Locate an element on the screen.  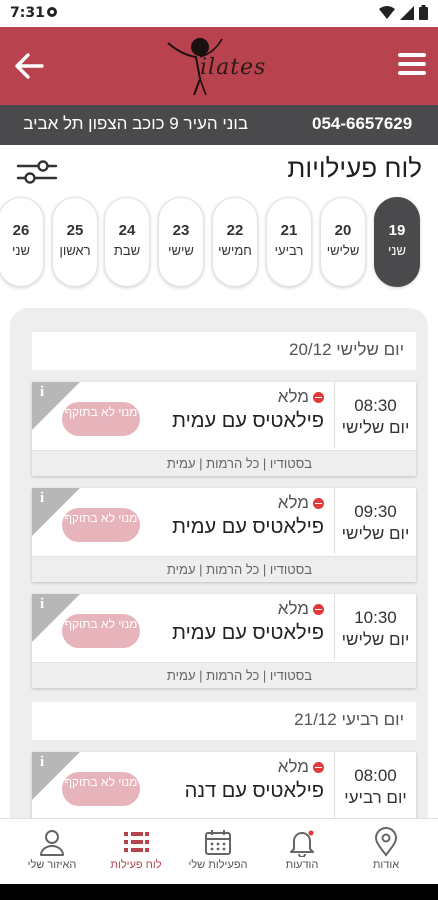
class-time-column: 10:30 יום שלישי is located at coordinates (375, 627).